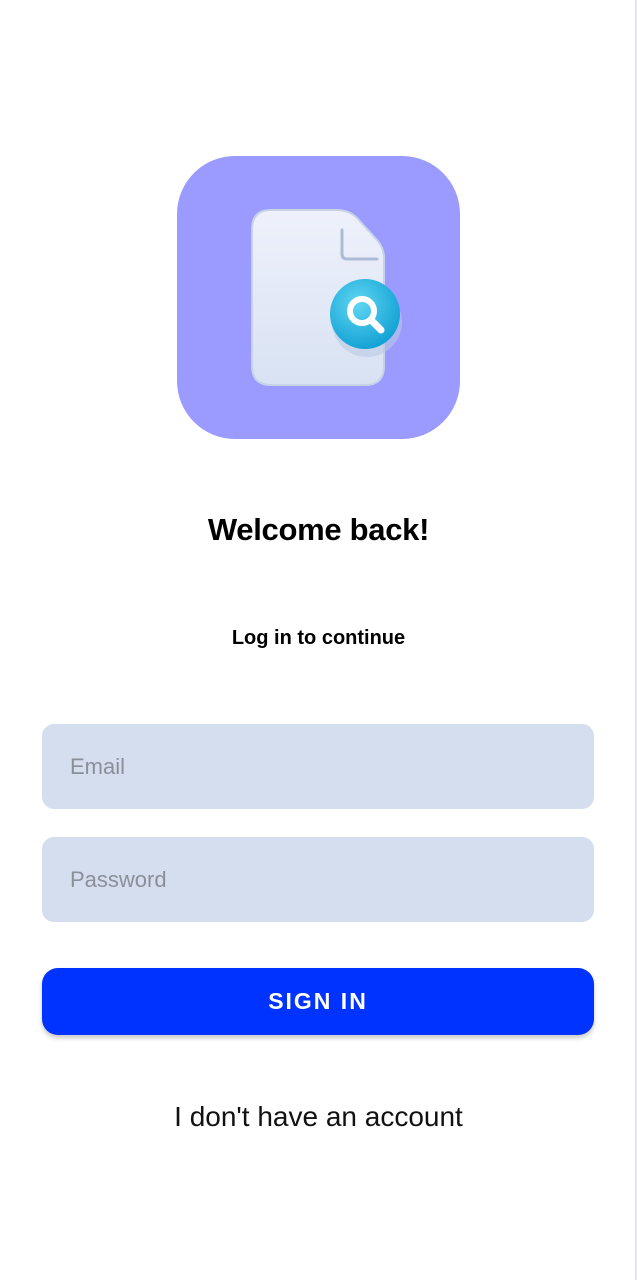 This screenshot has height=1280, width=637. I want to click on sign-in-button: SIGN IN, so click(318, 1001).